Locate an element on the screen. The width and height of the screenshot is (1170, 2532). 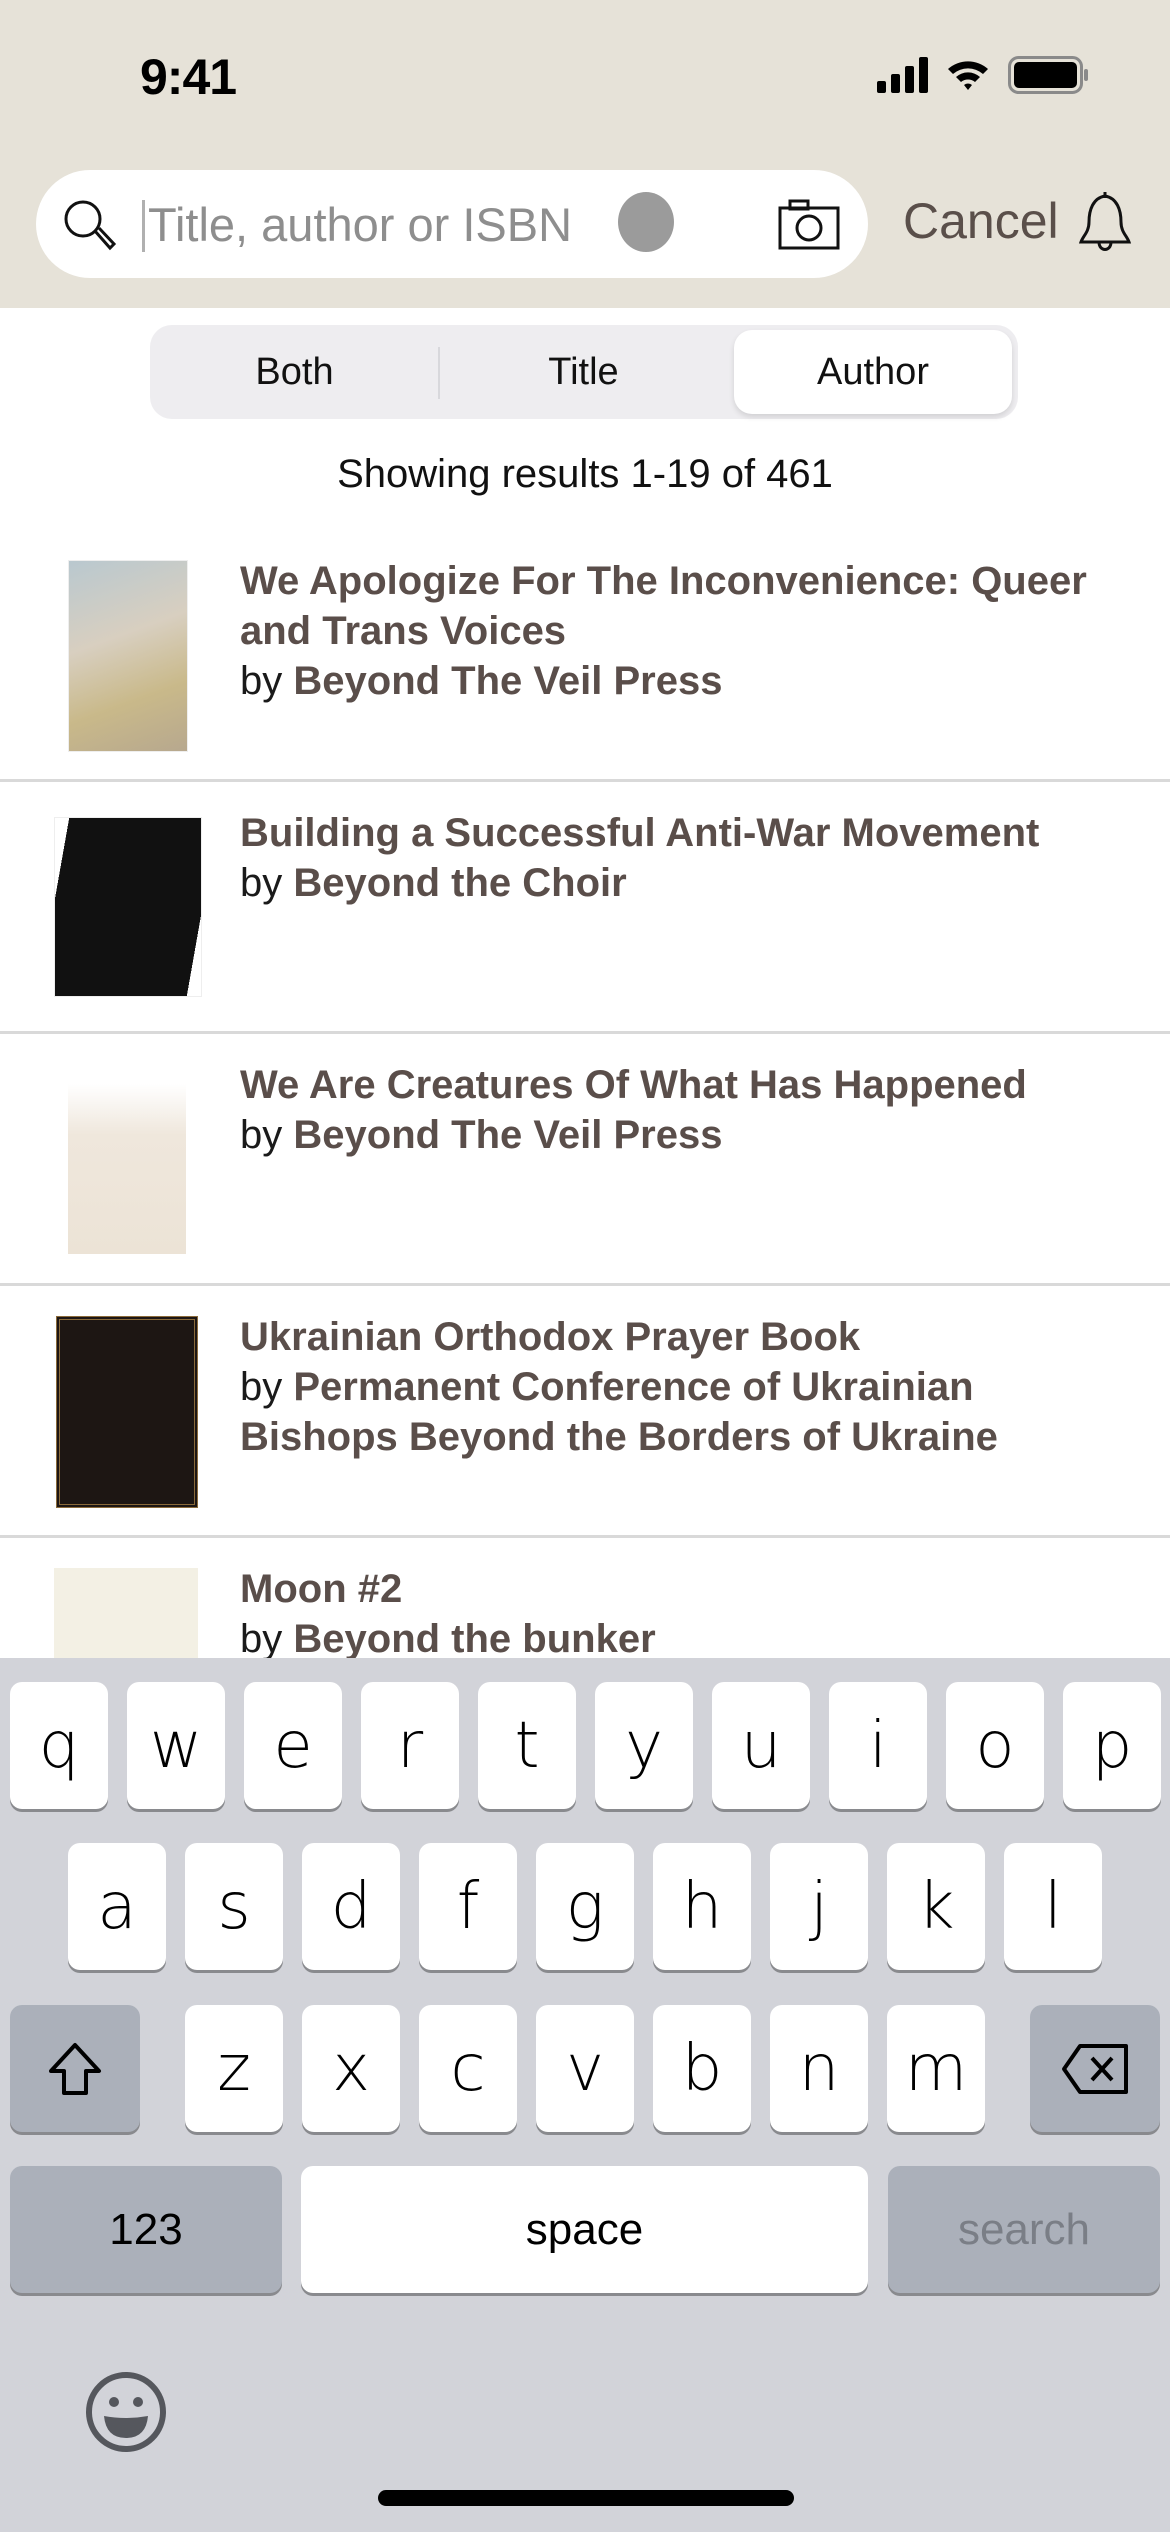
status-icons is located at coordinates (983, 75).